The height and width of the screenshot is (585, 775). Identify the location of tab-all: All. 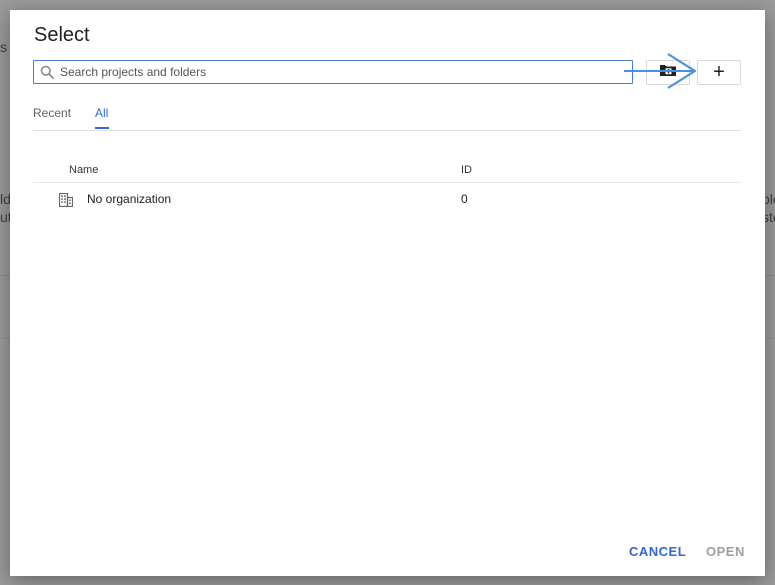
(101, 113).